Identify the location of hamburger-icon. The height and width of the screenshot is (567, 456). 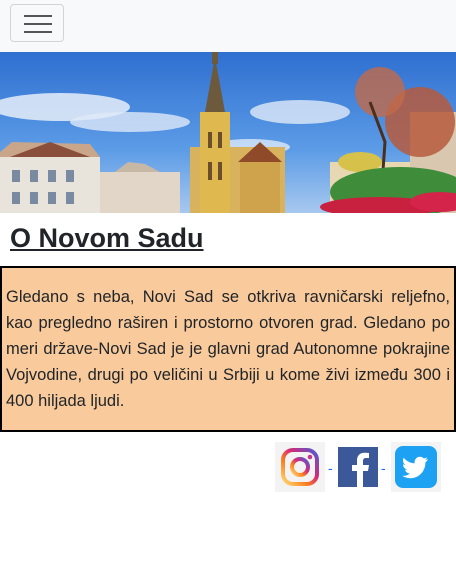
(38, 24).